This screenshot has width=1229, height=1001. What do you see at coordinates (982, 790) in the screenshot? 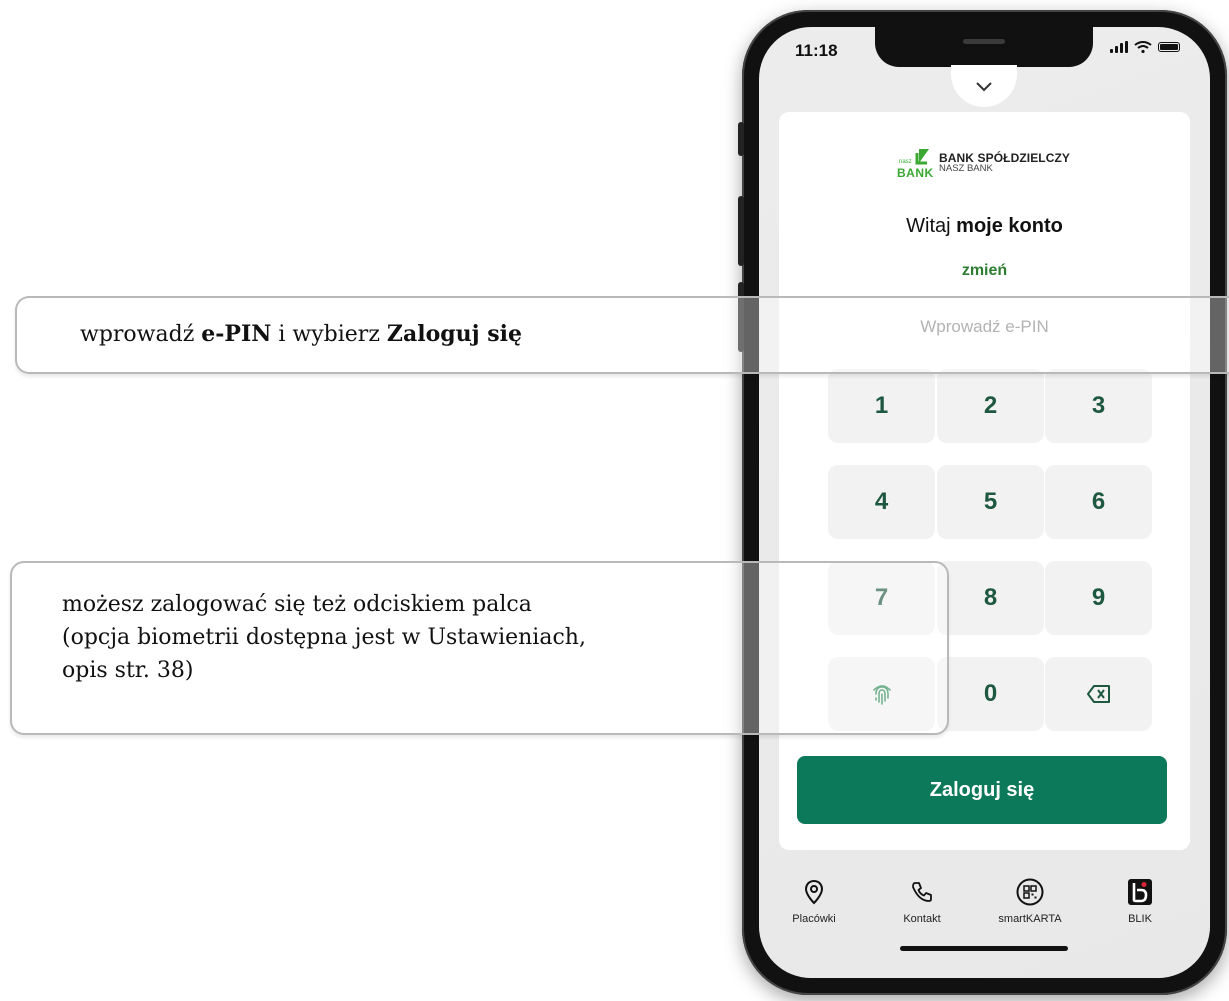
I see `login-button: Zaloguj się` at bounding box center [982, 790].